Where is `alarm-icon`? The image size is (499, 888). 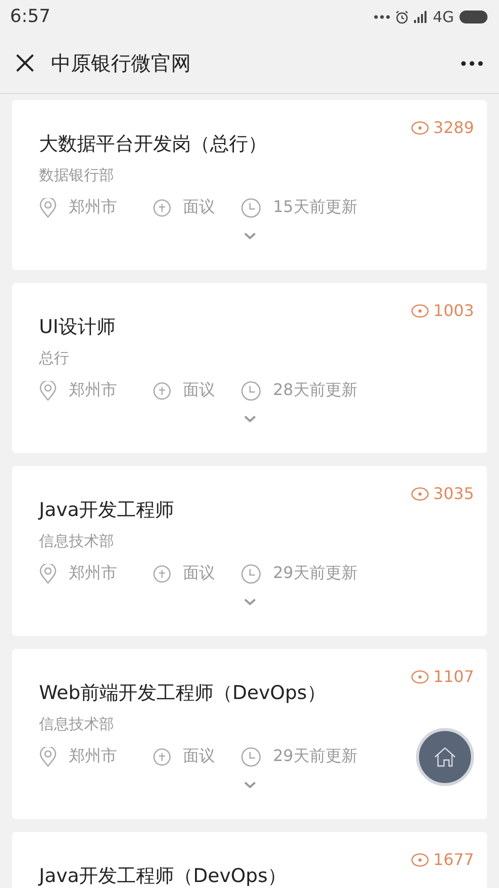
alarm-icon is located at coordinates (401, 17).